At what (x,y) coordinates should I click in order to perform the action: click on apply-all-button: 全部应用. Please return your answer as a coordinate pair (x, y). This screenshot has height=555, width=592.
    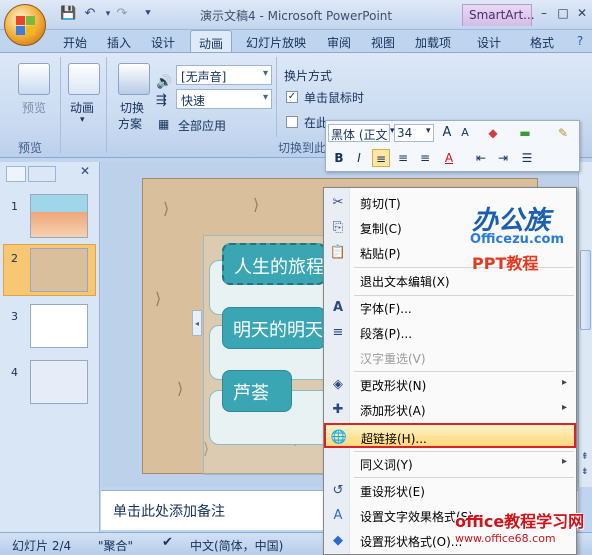
    Looking at the image, I should click on (202, 125).